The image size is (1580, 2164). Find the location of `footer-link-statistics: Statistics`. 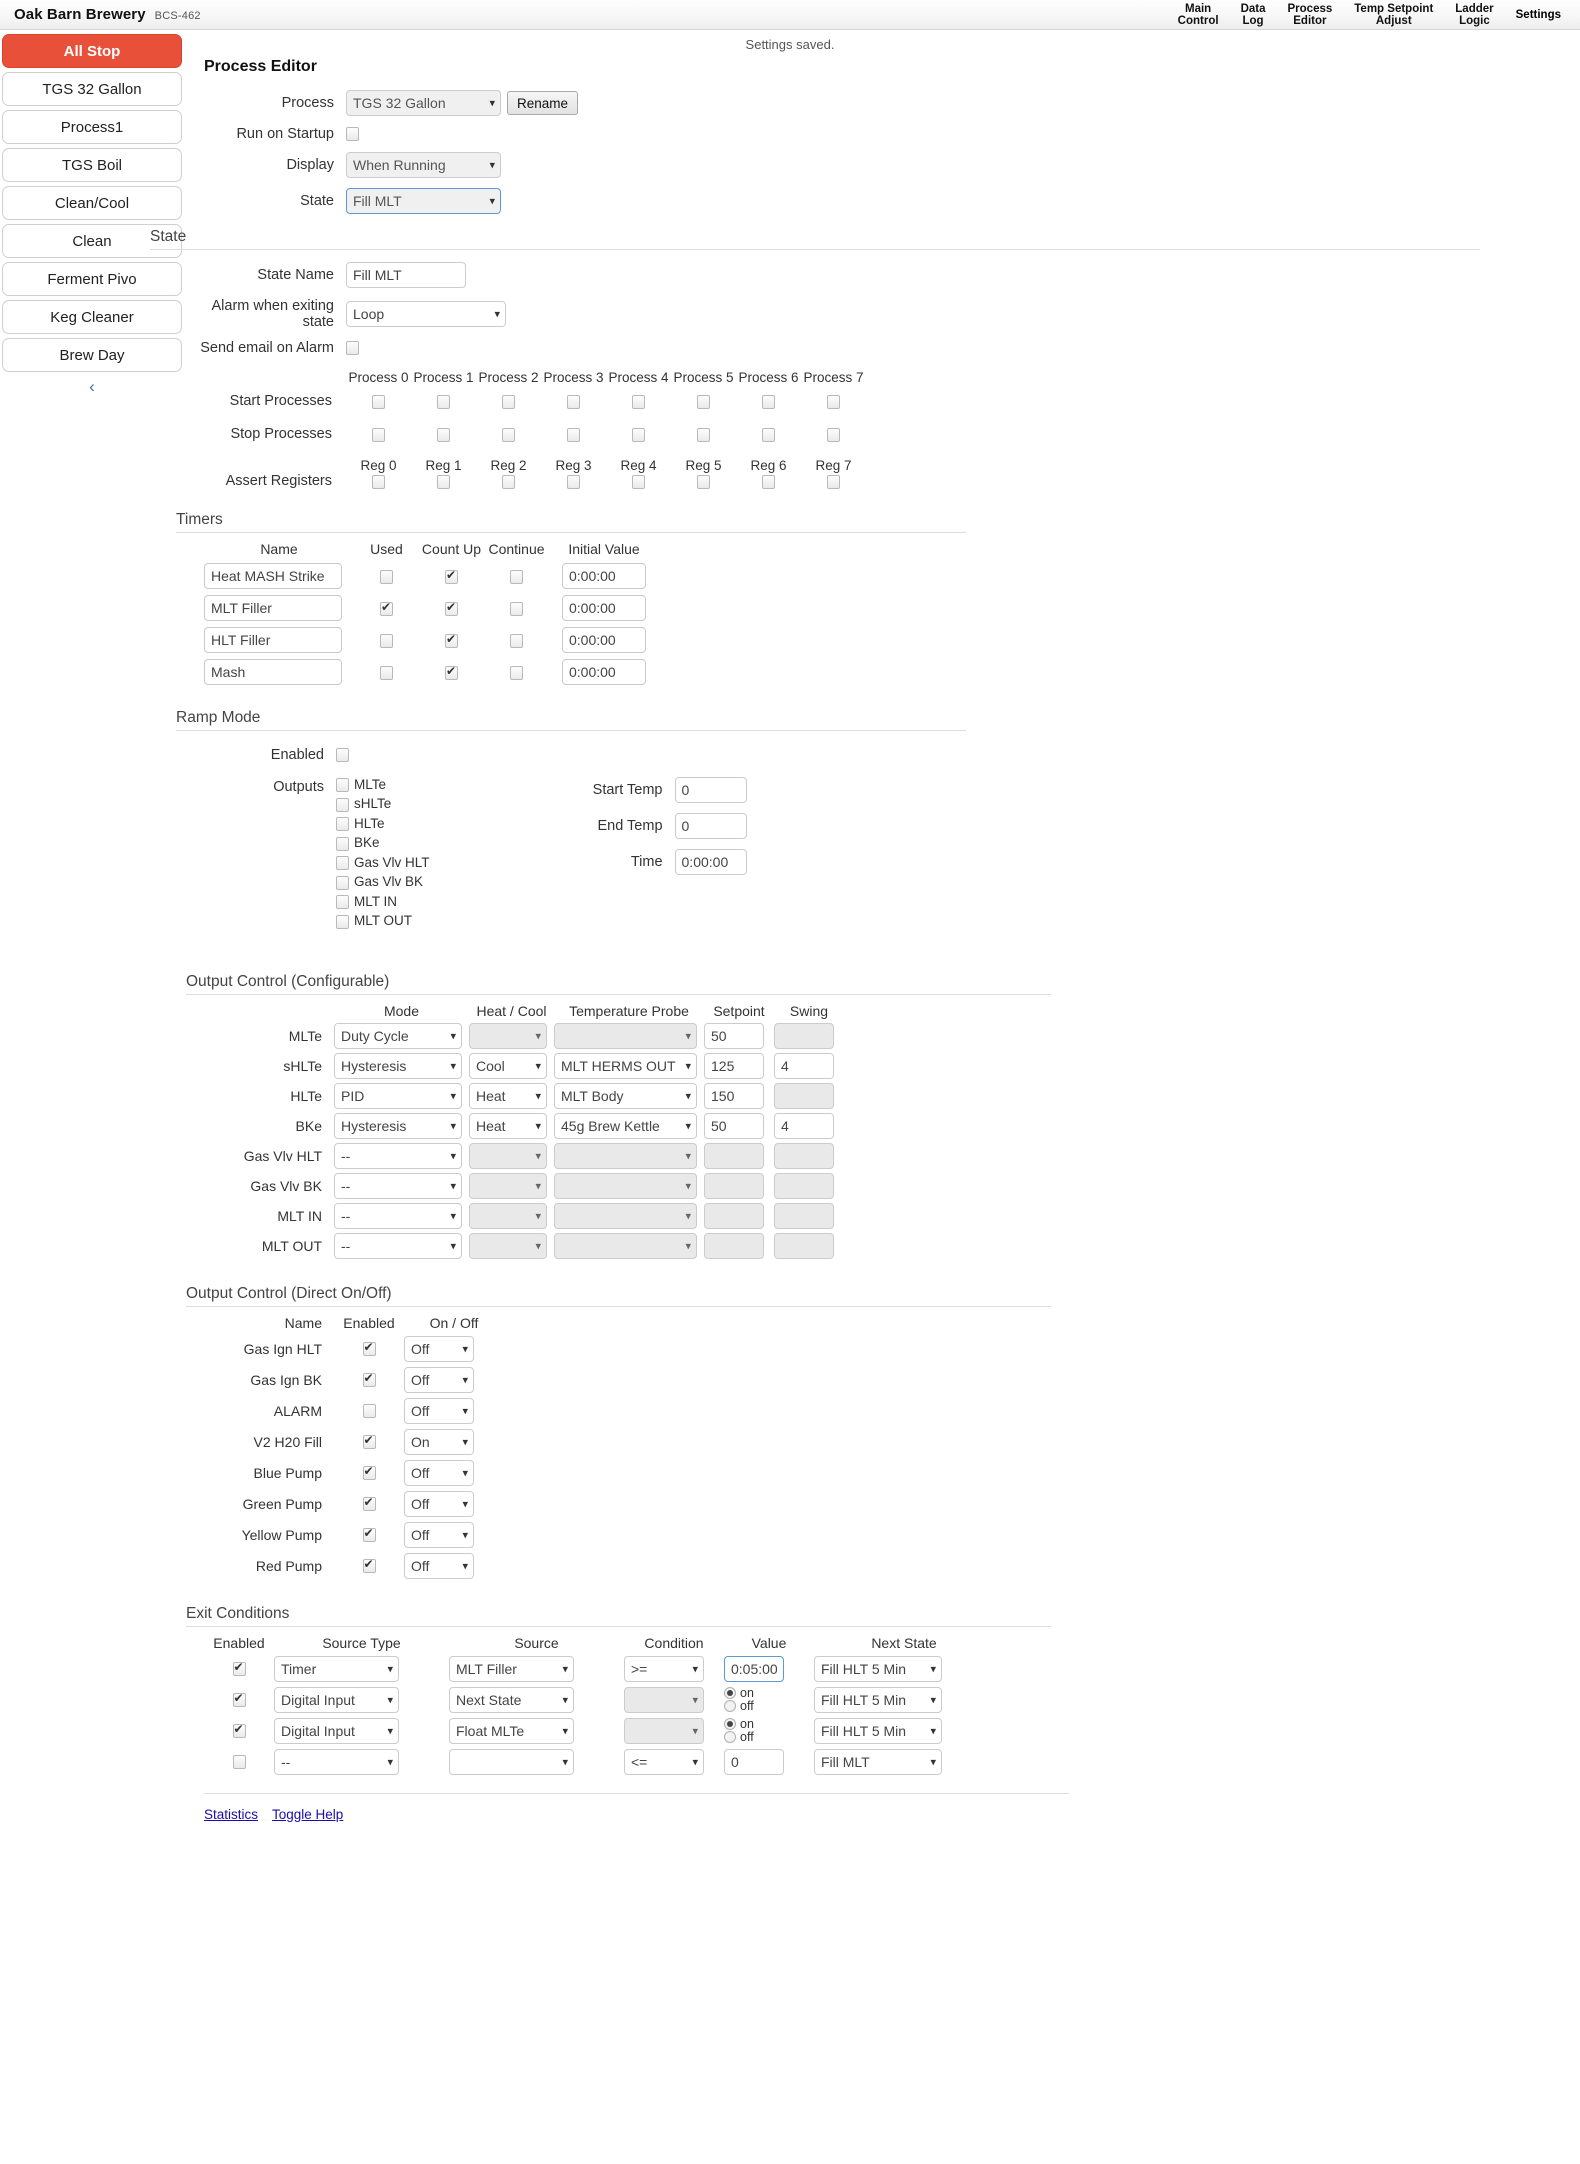

footer-link-statistics: Statistics is located at coordinates (231, 1814).